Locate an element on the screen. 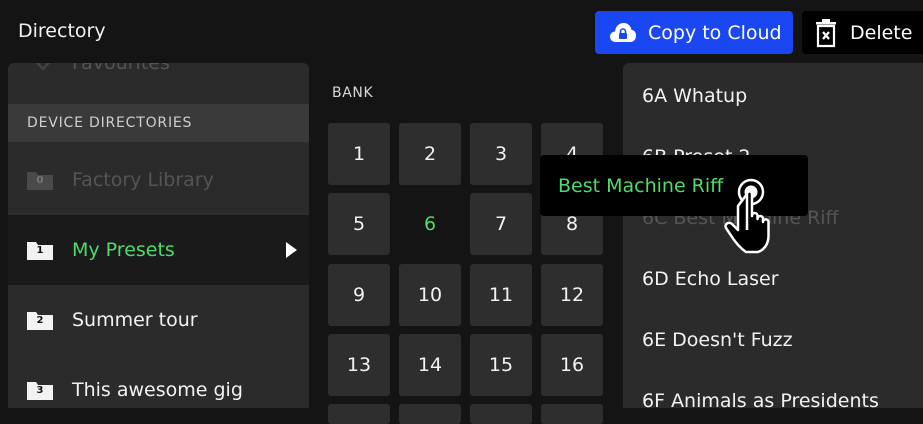 The width and height of the screenshot is (923, 424). heart-icon is located at coordinates (43, 68).